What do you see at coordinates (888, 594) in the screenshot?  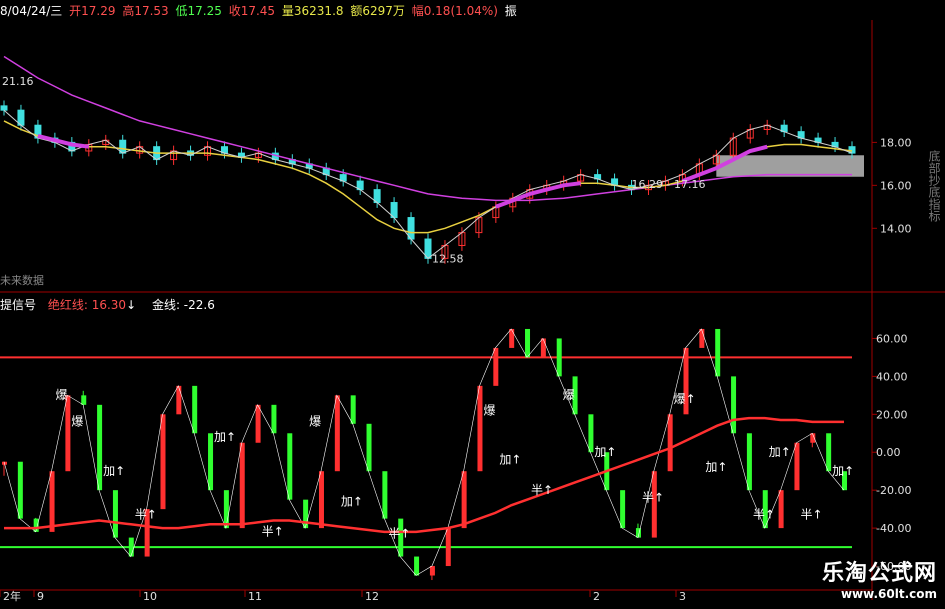 I see `watermark-url: www.60lt.com` at bounding box center [888, 594].